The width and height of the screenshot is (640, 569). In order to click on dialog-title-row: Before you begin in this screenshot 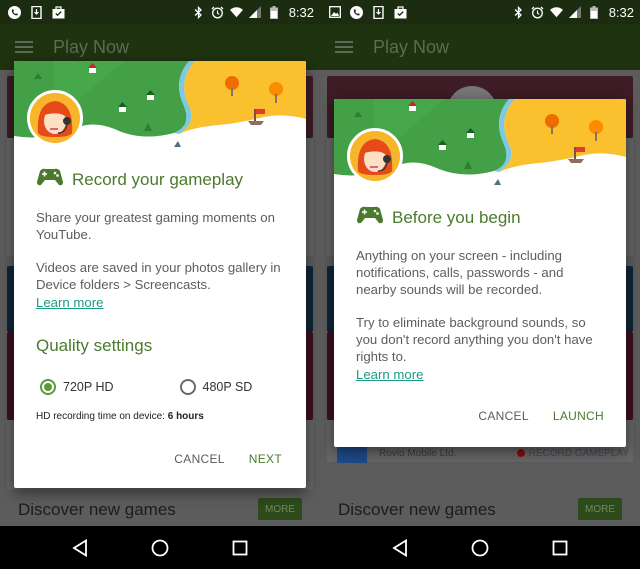, I will do `click(480, 217)`.